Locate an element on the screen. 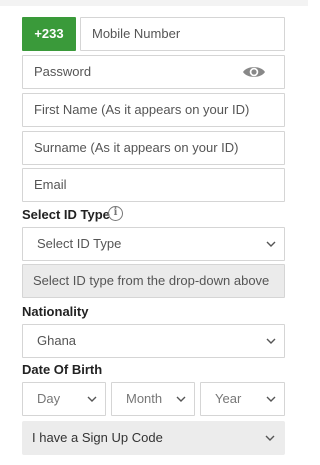 This screenshot has height=465, width=320. top-divider is located at coordinates (154, 3).